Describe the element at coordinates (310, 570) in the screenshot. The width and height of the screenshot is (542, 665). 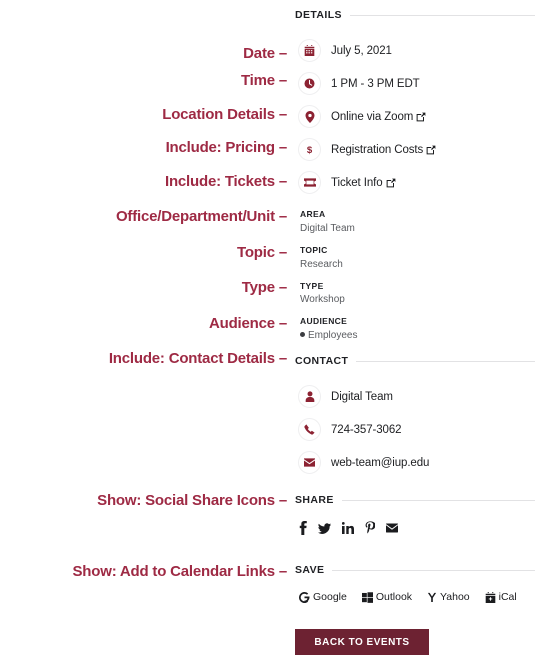
I see `save-heading-text: SAVE` at that location.